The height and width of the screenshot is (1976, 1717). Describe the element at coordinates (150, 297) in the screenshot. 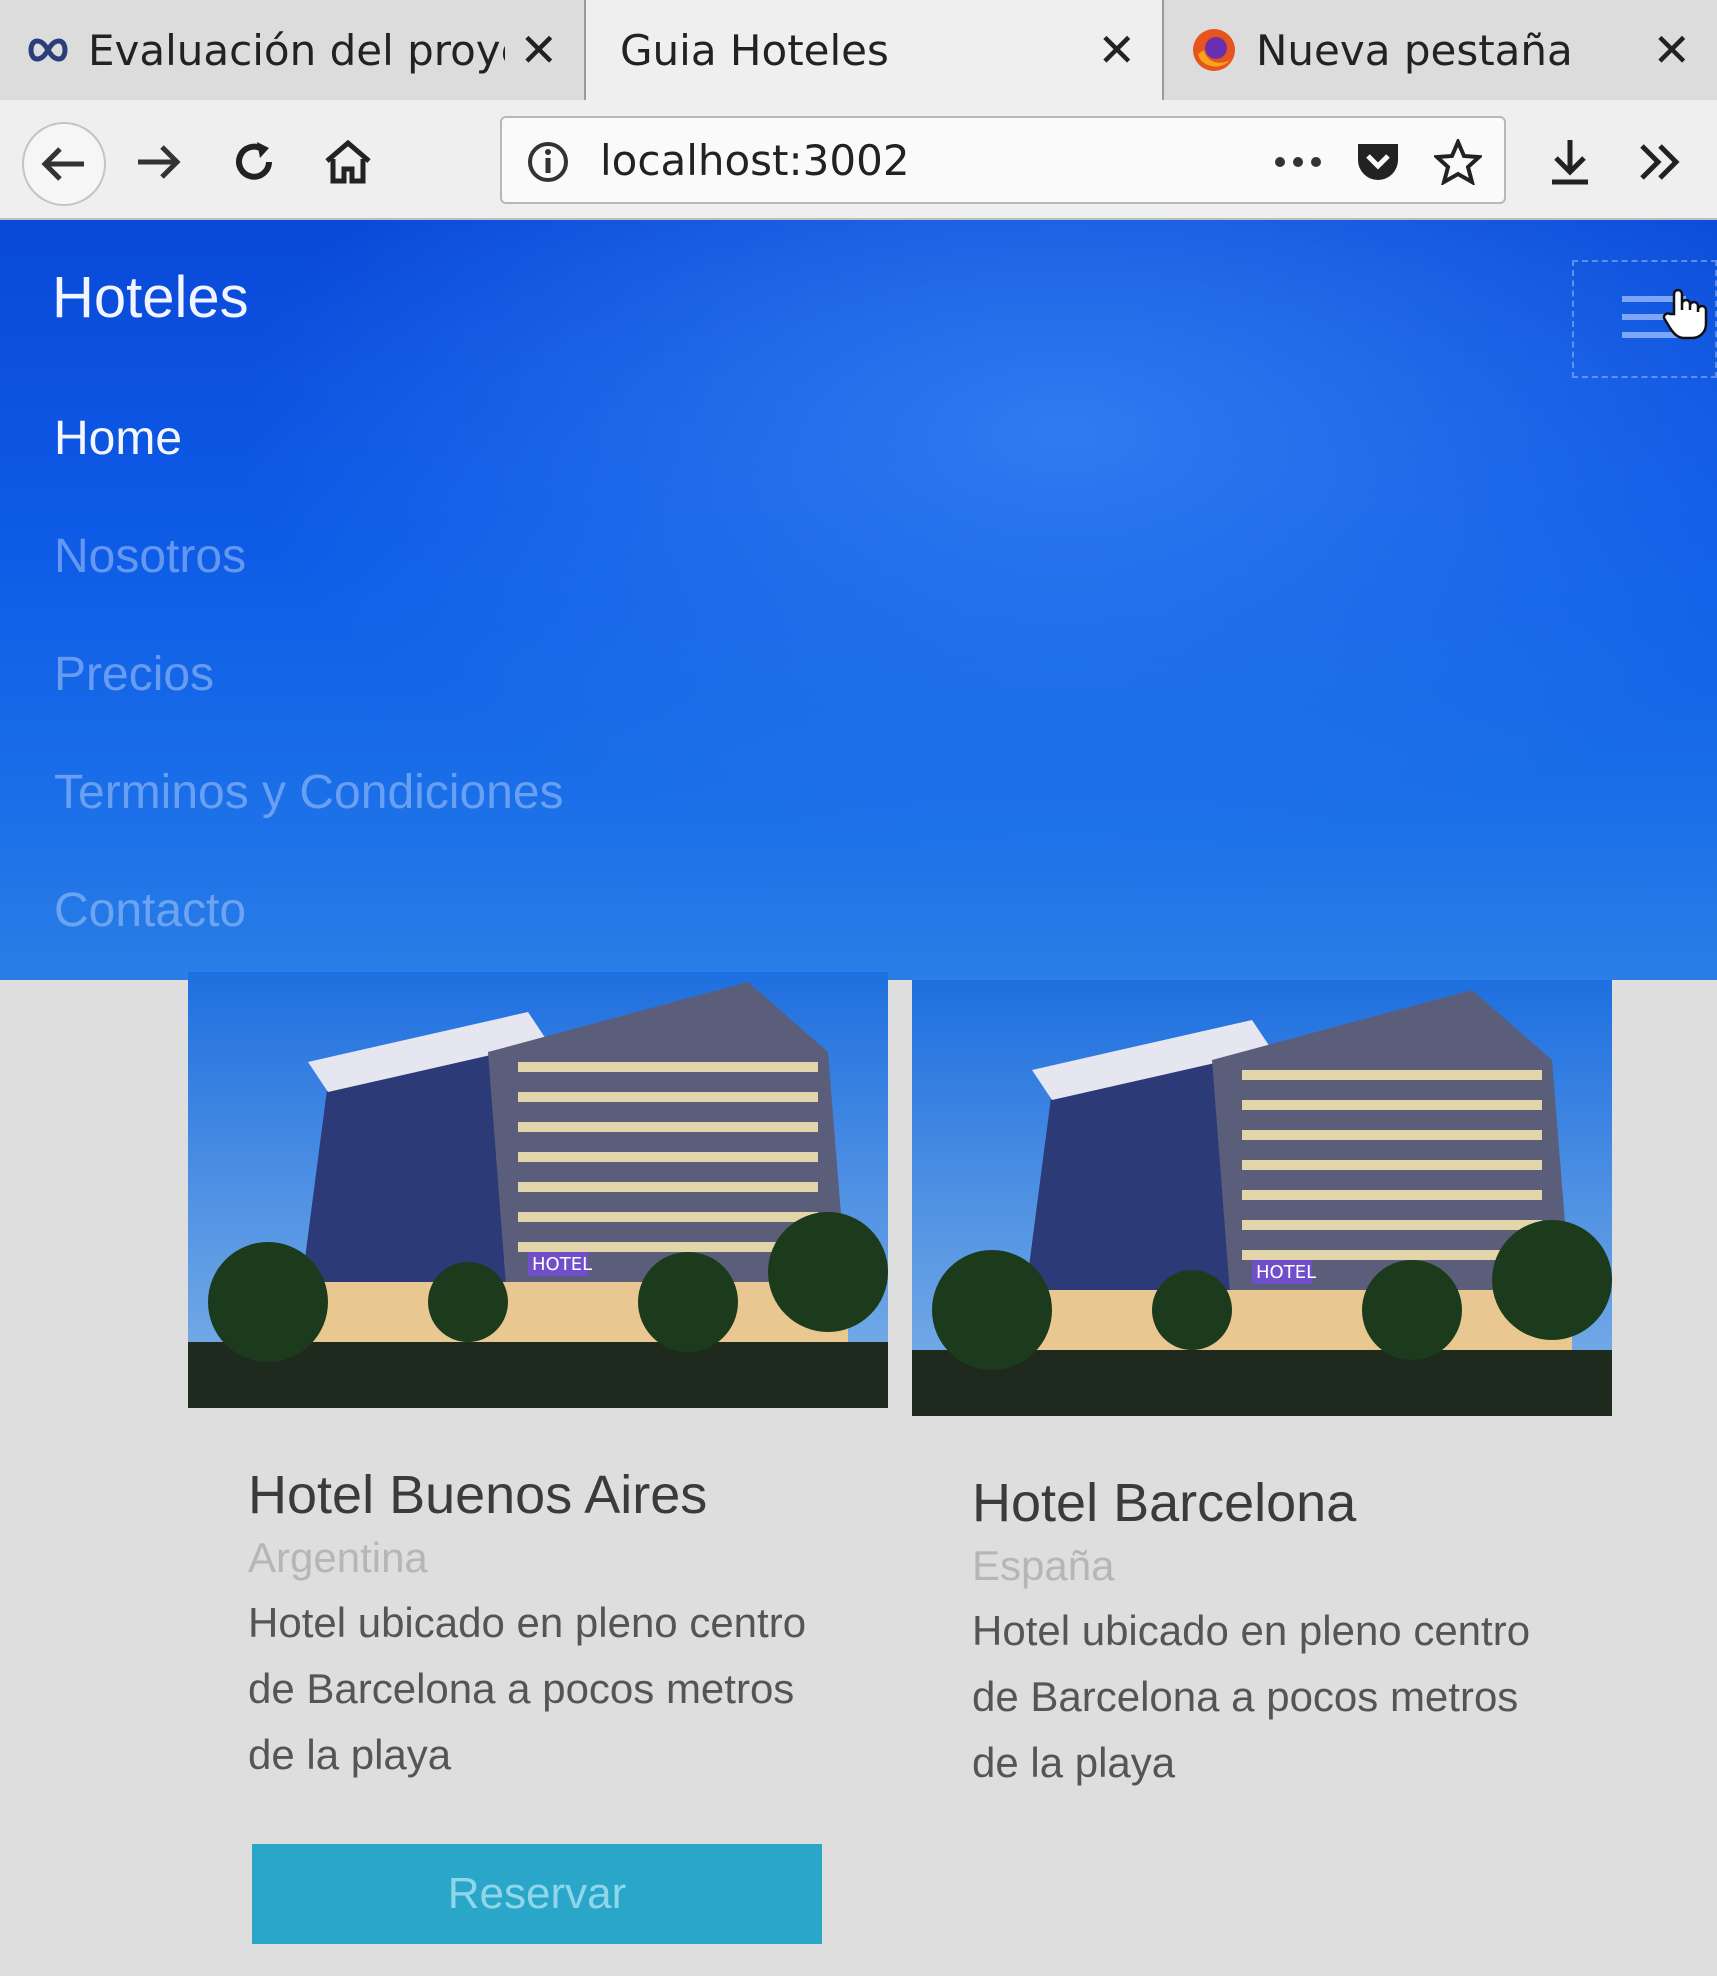

I see `navbar-brand: Hoteles` at that location.